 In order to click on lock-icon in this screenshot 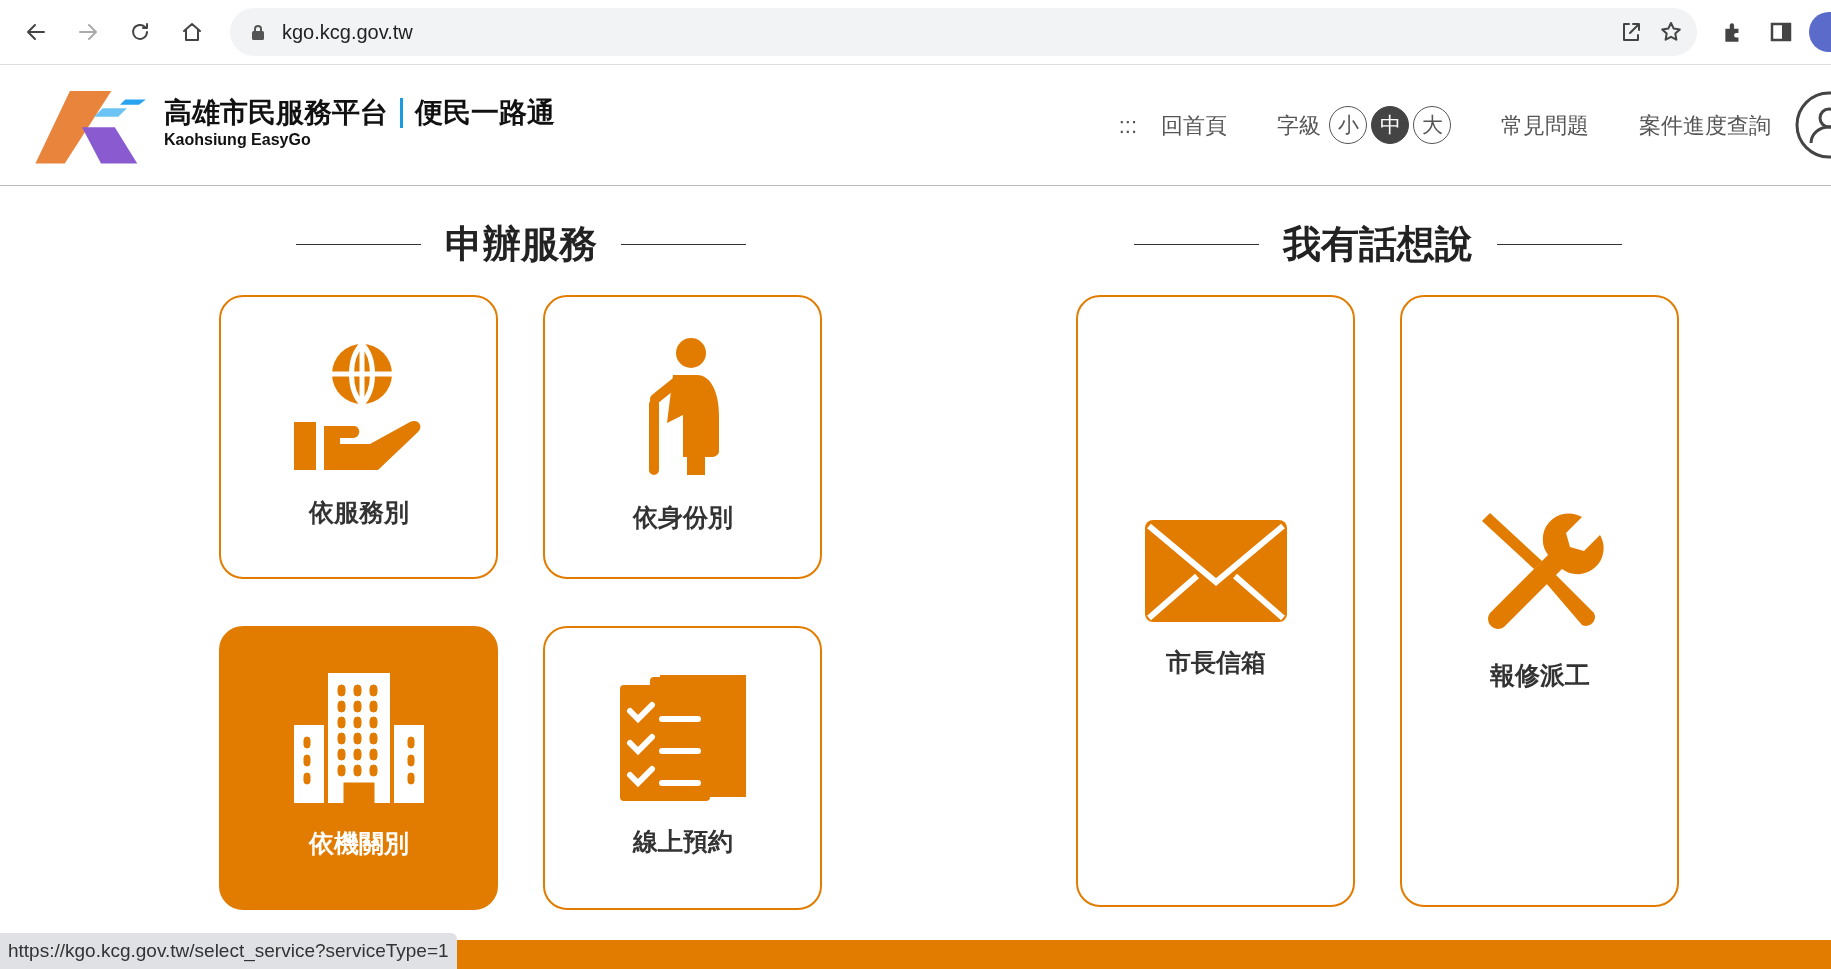, I will do `click(258, 32)`.